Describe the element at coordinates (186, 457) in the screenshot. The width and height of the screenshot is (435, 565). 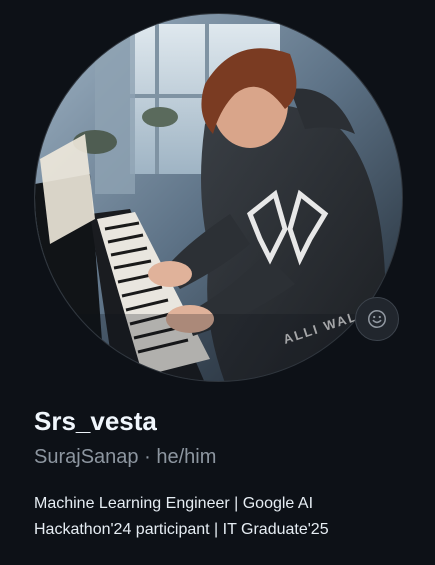
I see `pronouns: he/him` at that location.